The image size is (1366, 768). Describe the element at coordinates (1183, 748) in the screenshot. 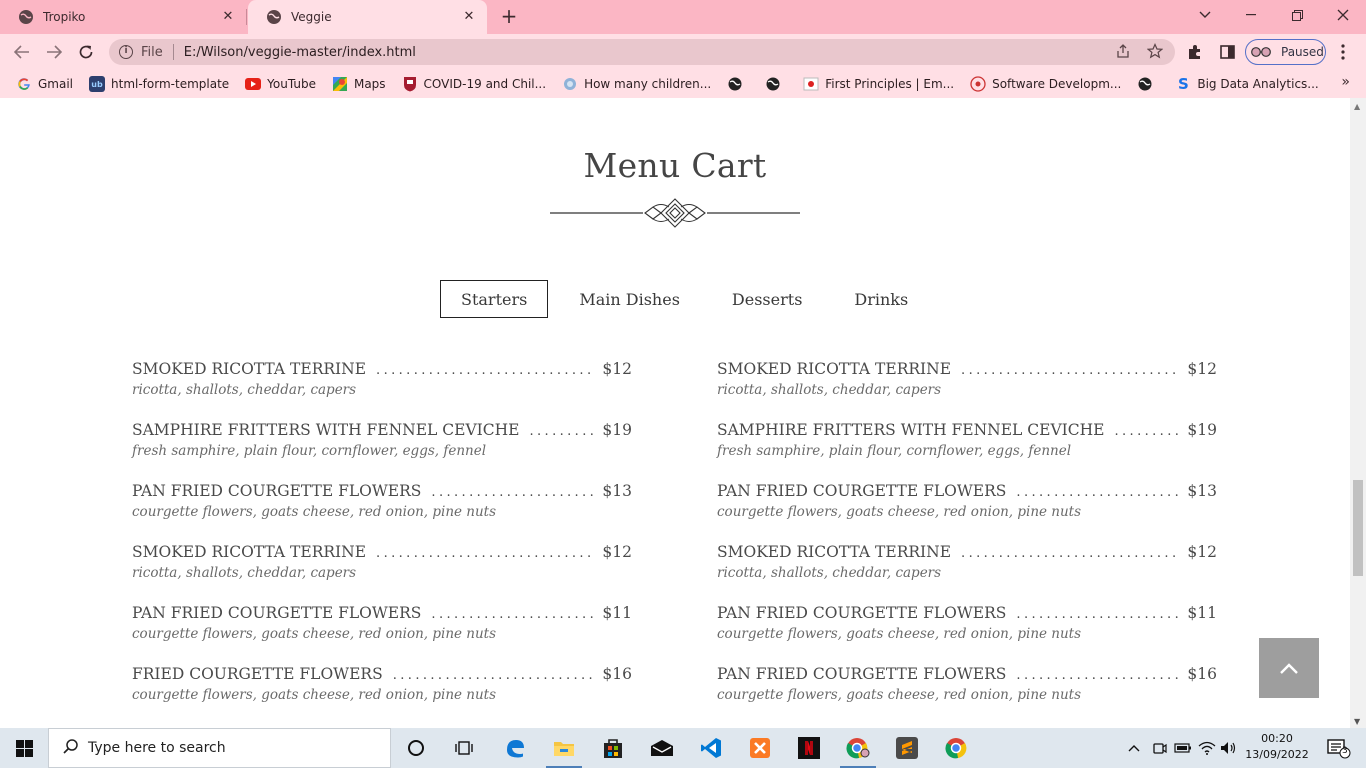

I see `tray-battery` at that location.